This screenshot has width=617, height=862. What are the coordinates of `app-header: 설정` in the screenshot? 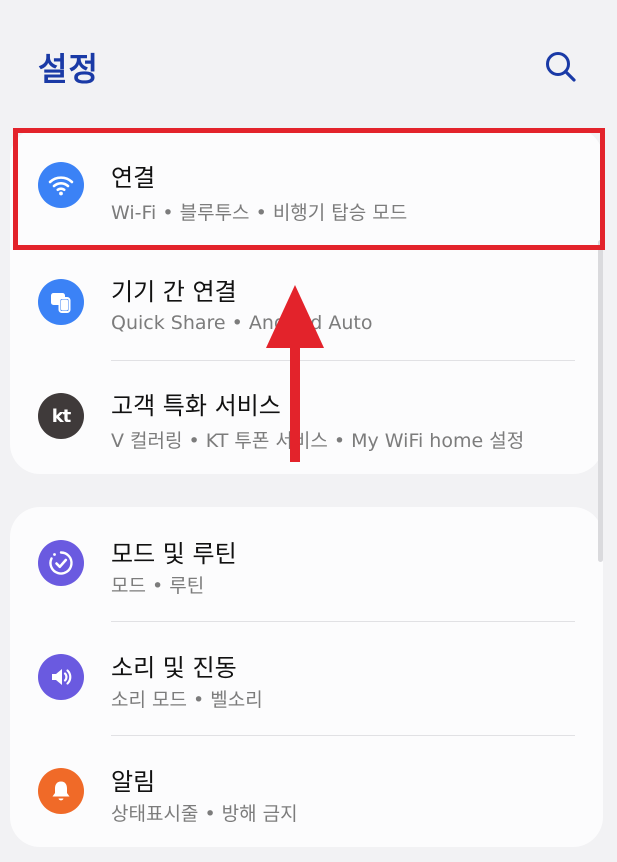 It's located at (308, 60).